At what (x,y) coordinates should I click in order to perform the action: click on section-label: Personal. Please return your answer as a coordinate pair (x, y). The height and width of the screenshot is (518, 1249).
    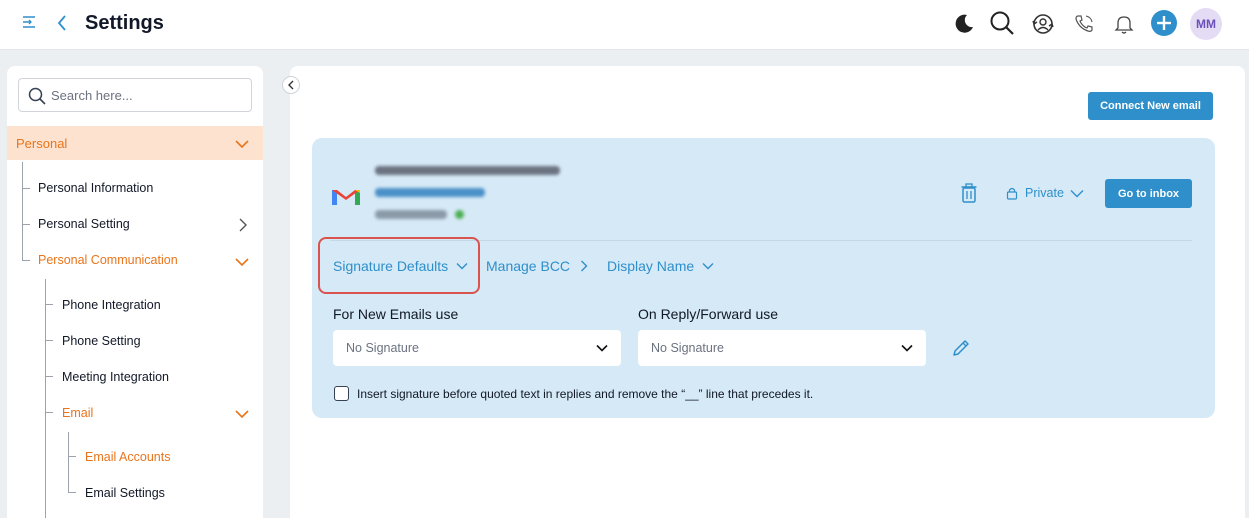
    Looking at the image, I should click on (42, 143).